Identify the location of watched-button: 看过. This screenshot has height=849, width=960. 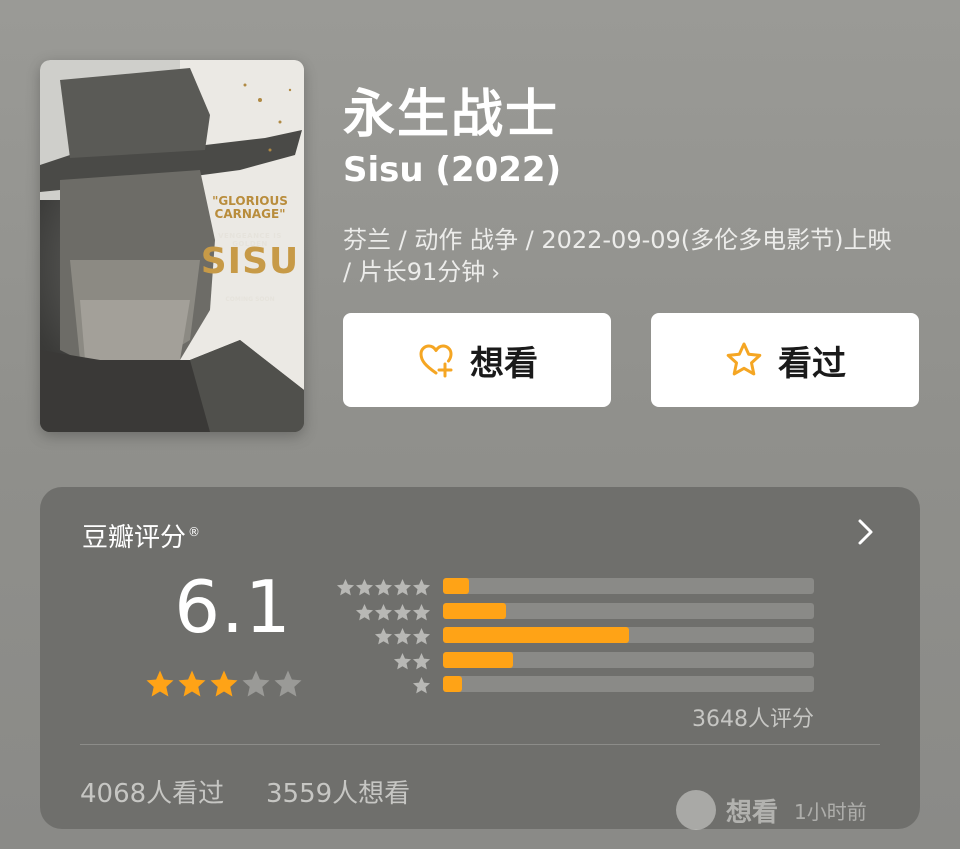
(785, 360).